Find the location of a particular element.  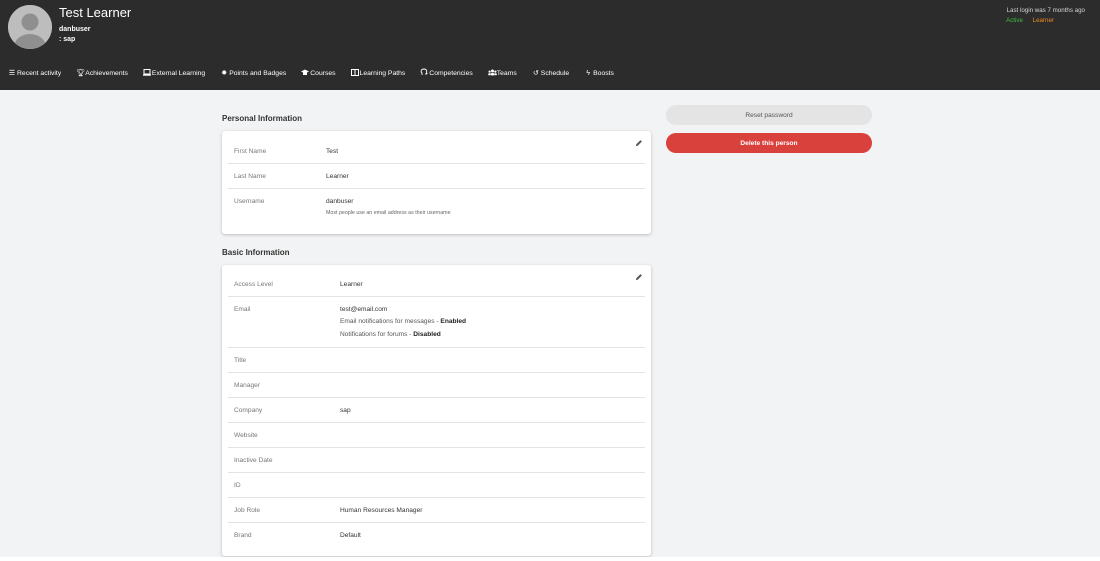

personal-info-heading: Personal Information is located at coordinates (262, 118).